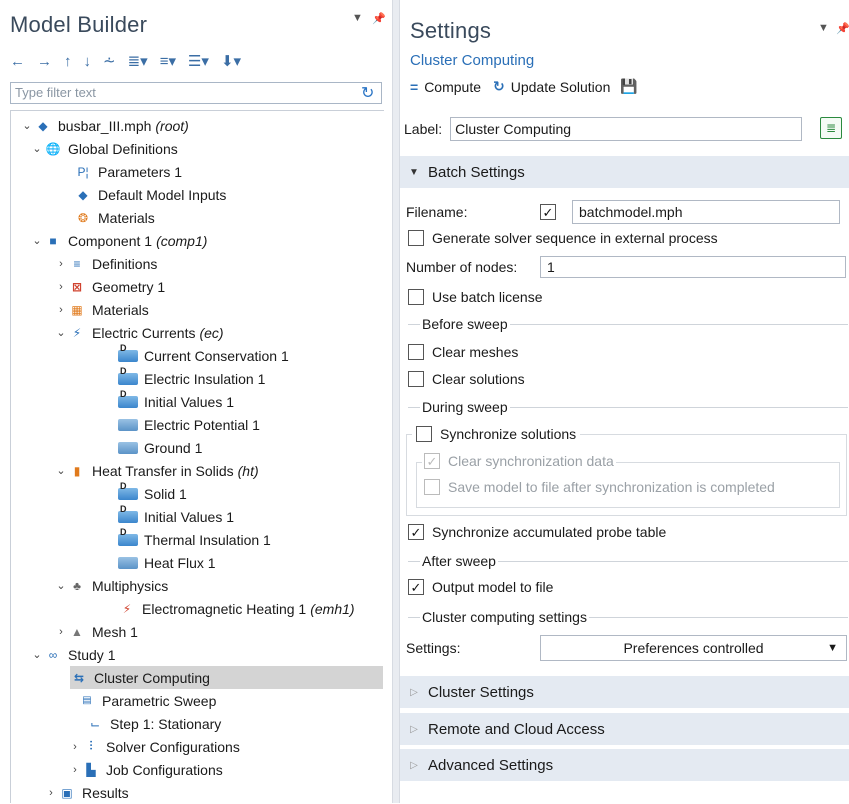 The height and width of the screenshot is (804, 849). What do you see at coordinates (424, 434) in the screenshot?
I see `synchronize-solutions-checkbox` at bounding box center [424, 434].